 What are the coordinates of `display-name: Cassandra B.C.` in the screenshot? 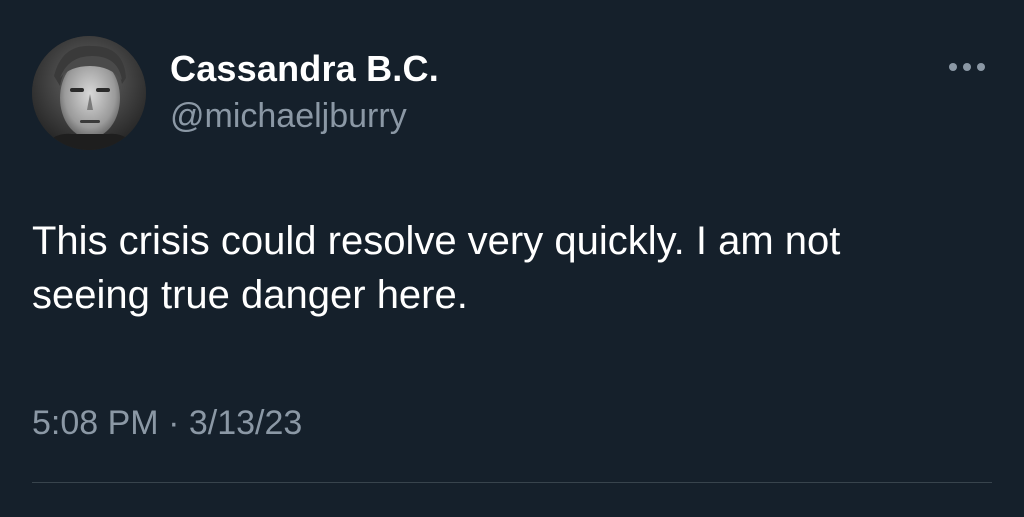 It's located at (304, 69).